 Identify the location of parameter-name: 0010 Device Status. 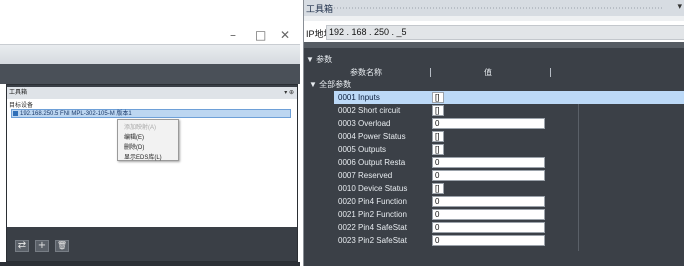
(373, 188).